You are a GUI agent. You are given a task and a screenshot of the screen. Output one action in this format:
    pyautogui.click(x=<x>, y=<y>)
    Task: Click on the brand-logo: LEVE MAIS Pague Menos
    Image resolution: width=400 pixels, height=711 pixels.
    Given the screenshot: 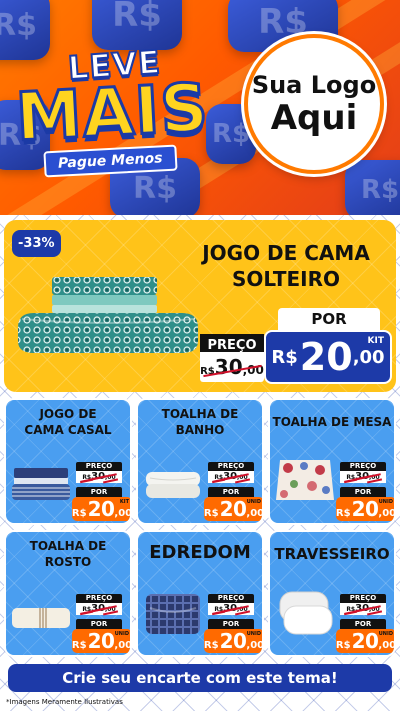 What is the action you would take?
    pyautogui.click(x=123, y=113)
    